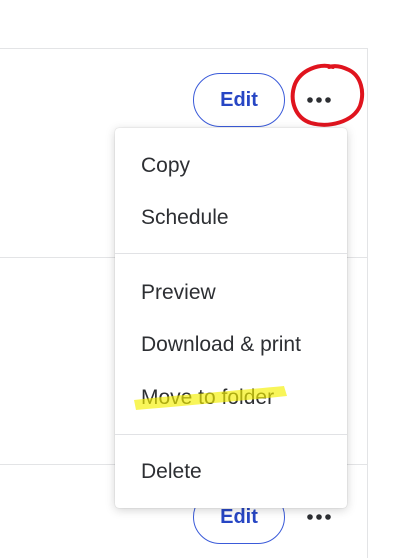 The height and width of the screenshot is (558, 414). Describe the element at coordinates (231, 398) in the screenshot. I see `menu-item-move-to-folder: Move to folder` at that location.